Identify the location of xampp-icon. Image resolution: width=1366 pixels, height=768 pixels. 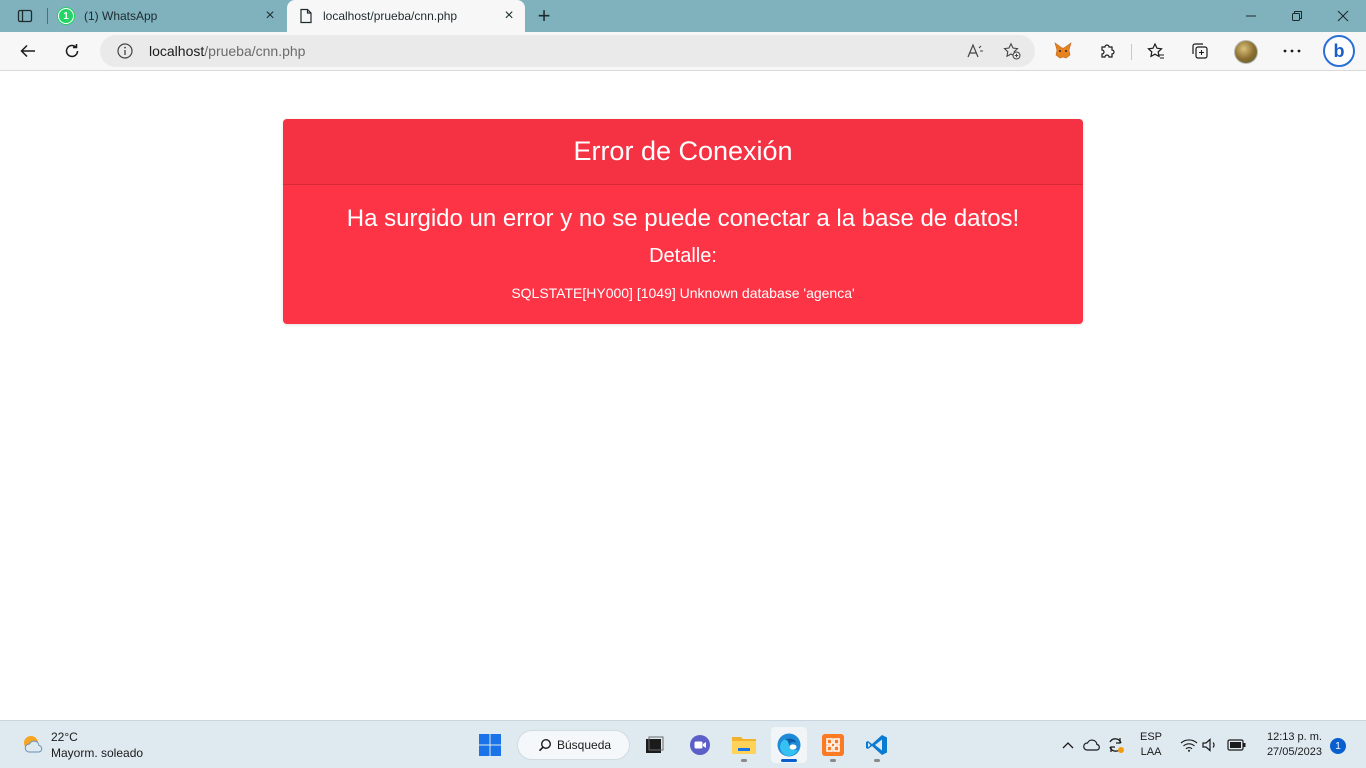
(833, 745).